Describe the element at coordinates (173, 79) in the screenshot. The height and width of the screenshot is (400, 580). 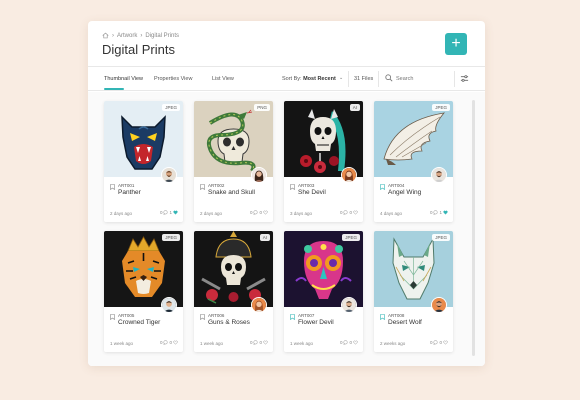
I see `tab-properties-view: Properties View` at that location.